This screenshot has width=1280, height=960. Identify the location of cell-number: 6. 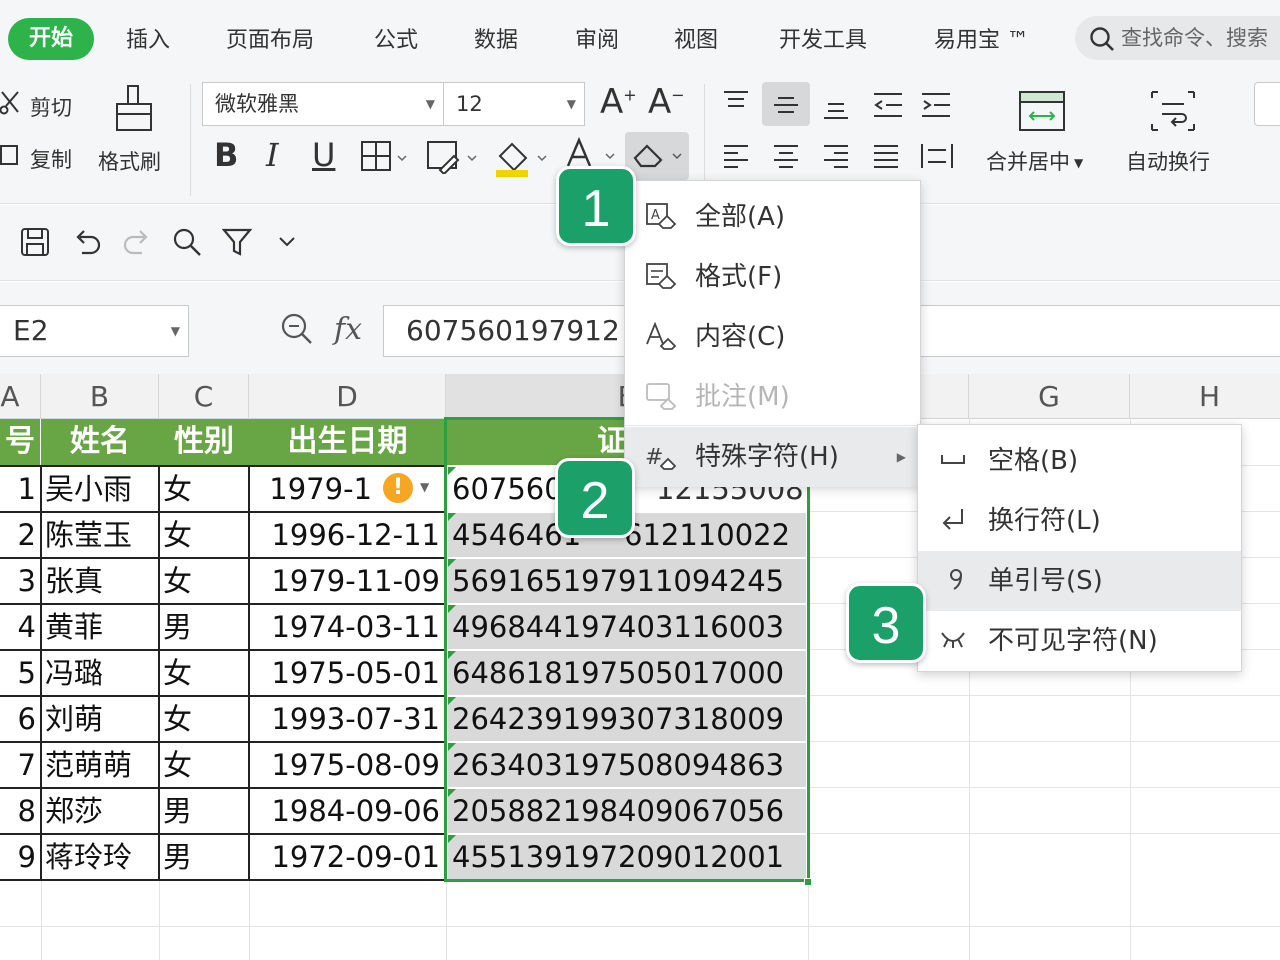
(20, 719).